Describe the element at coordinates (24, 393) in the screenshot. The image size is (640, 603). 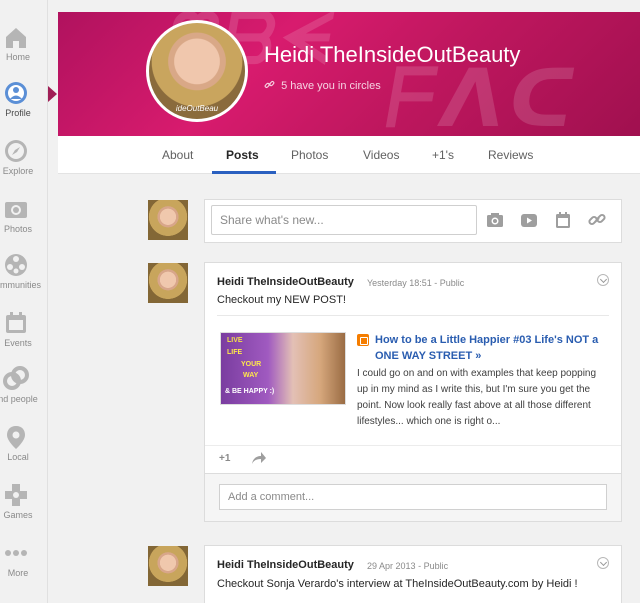
I see `nav-find-people: nd people` at that location.